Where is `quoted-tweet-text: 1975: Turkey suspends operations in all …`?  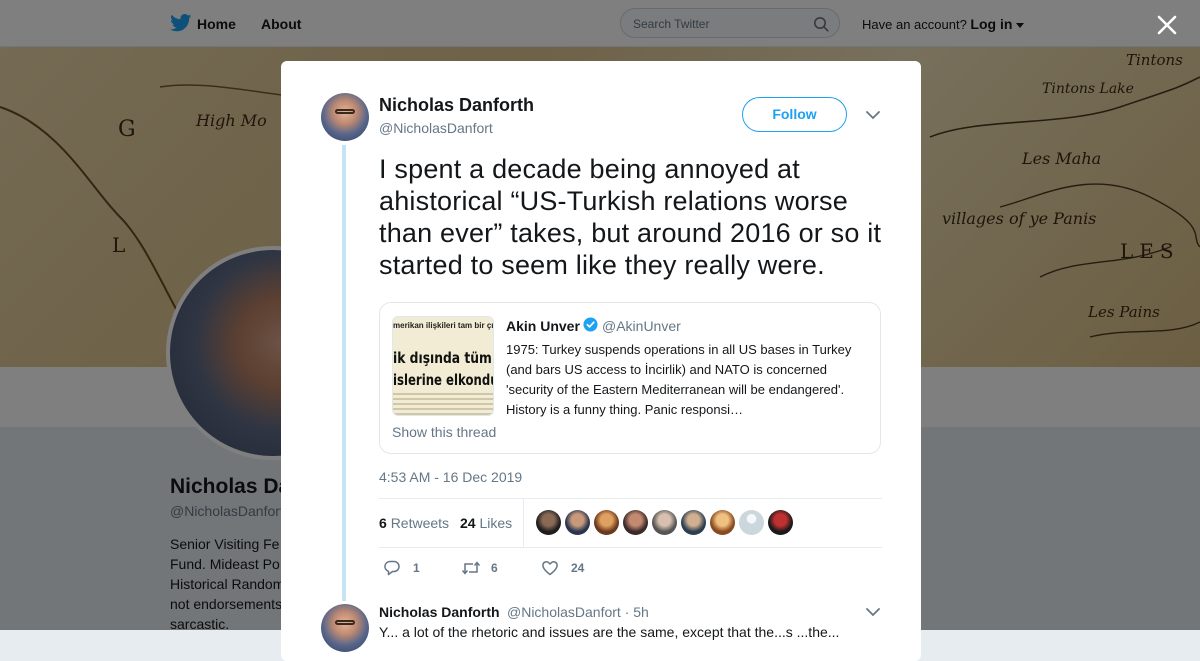 quoted-tweet-text: 1975: Turkey suspends operations in all … is located at coordinates (679, 379).